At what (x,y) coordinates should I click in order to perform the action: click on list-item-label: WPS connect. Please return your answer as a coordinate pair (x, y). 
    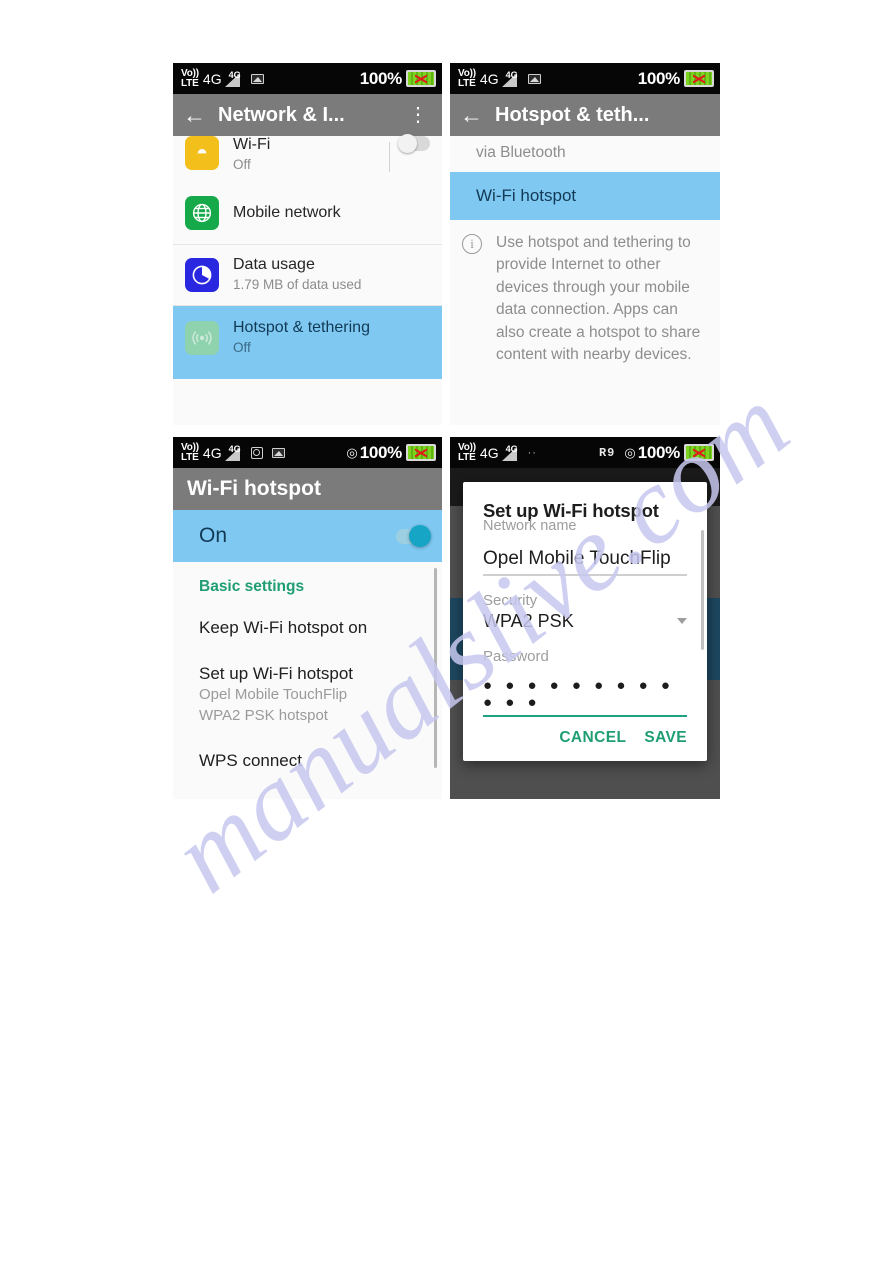
    Looking at the image, I should click on (250, 760).